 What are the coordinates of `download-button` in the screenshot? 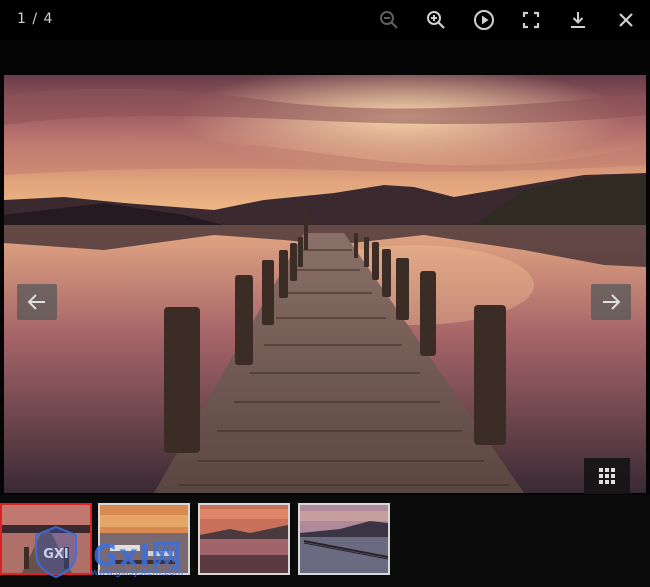 It's located at (578, 20).